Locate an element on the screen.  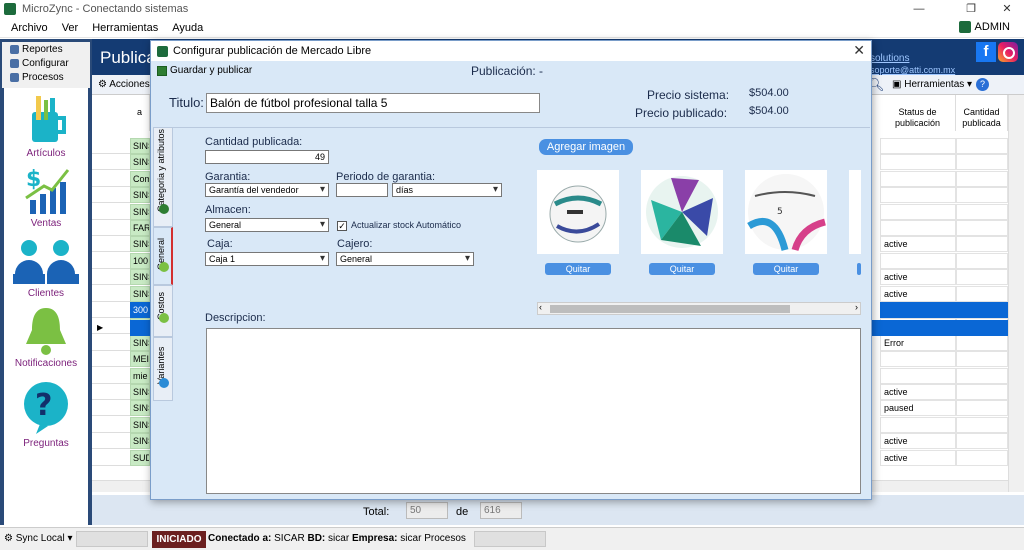
support-email-link: soporte@atti.com.mx is located at coordinates (912, 70).